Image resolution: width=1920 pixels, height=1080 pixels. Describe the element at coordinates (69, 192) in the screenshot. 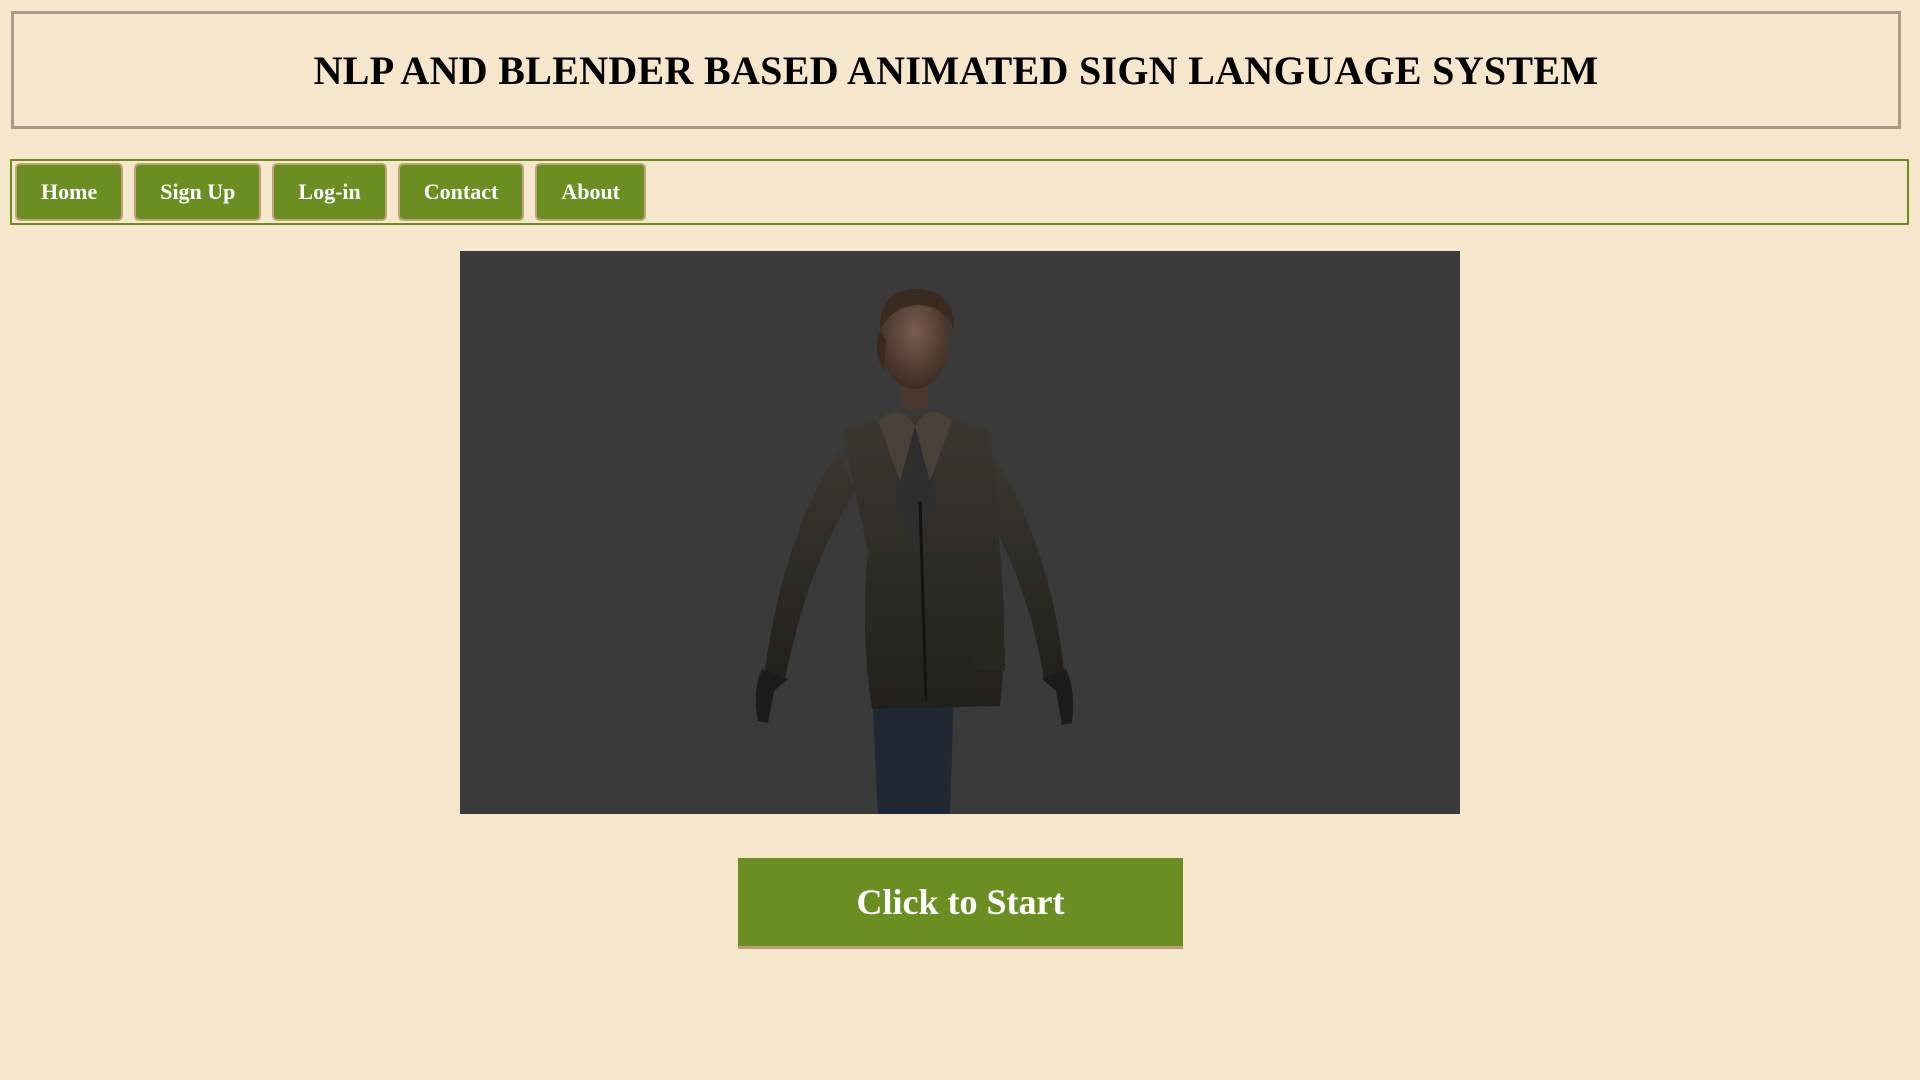

I see `nav-home-button: Home` at that location.